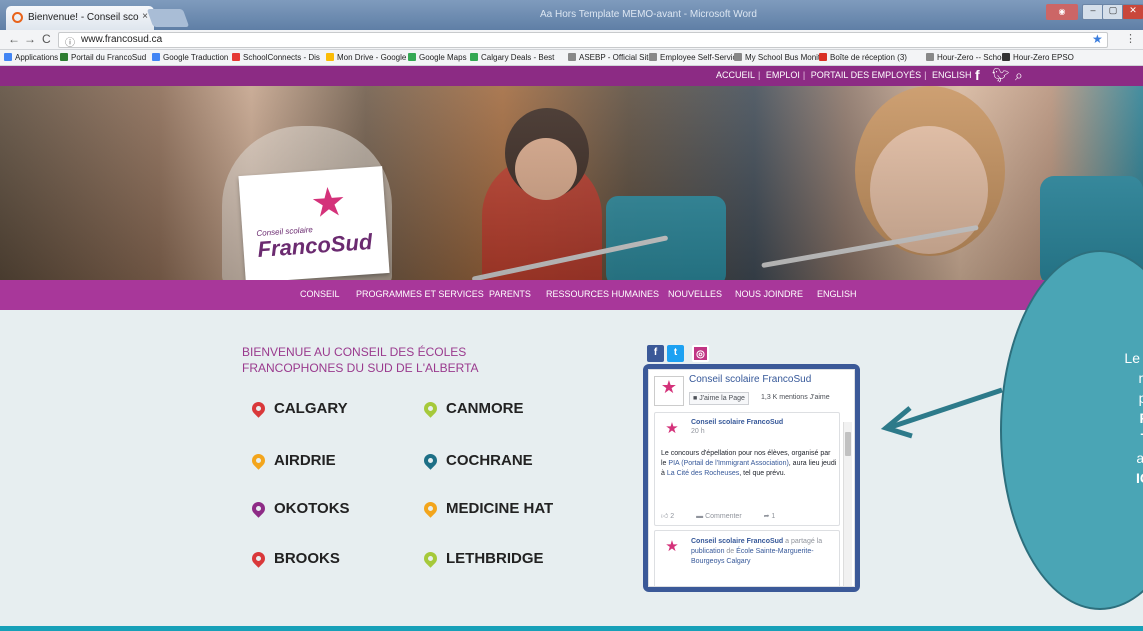 The width and height of the screenshot is (1143, 631). I want to click on post-link-publication: publication, so click(707, 551).